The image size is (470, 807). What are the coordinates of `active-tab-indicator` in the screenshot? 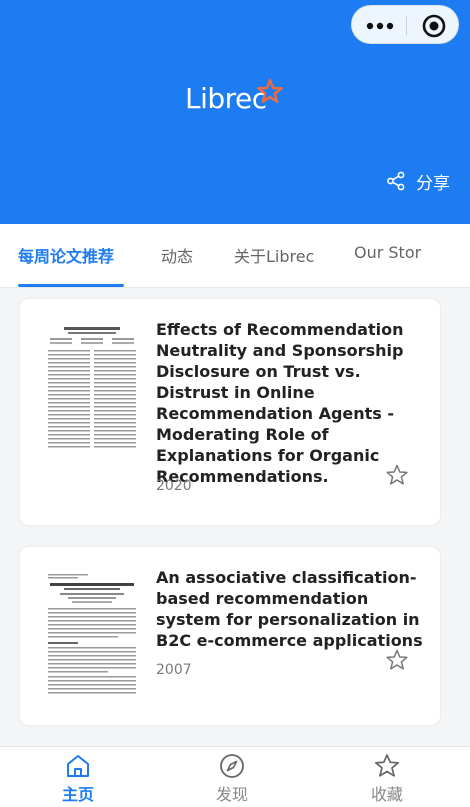 It's located at (71, 285).